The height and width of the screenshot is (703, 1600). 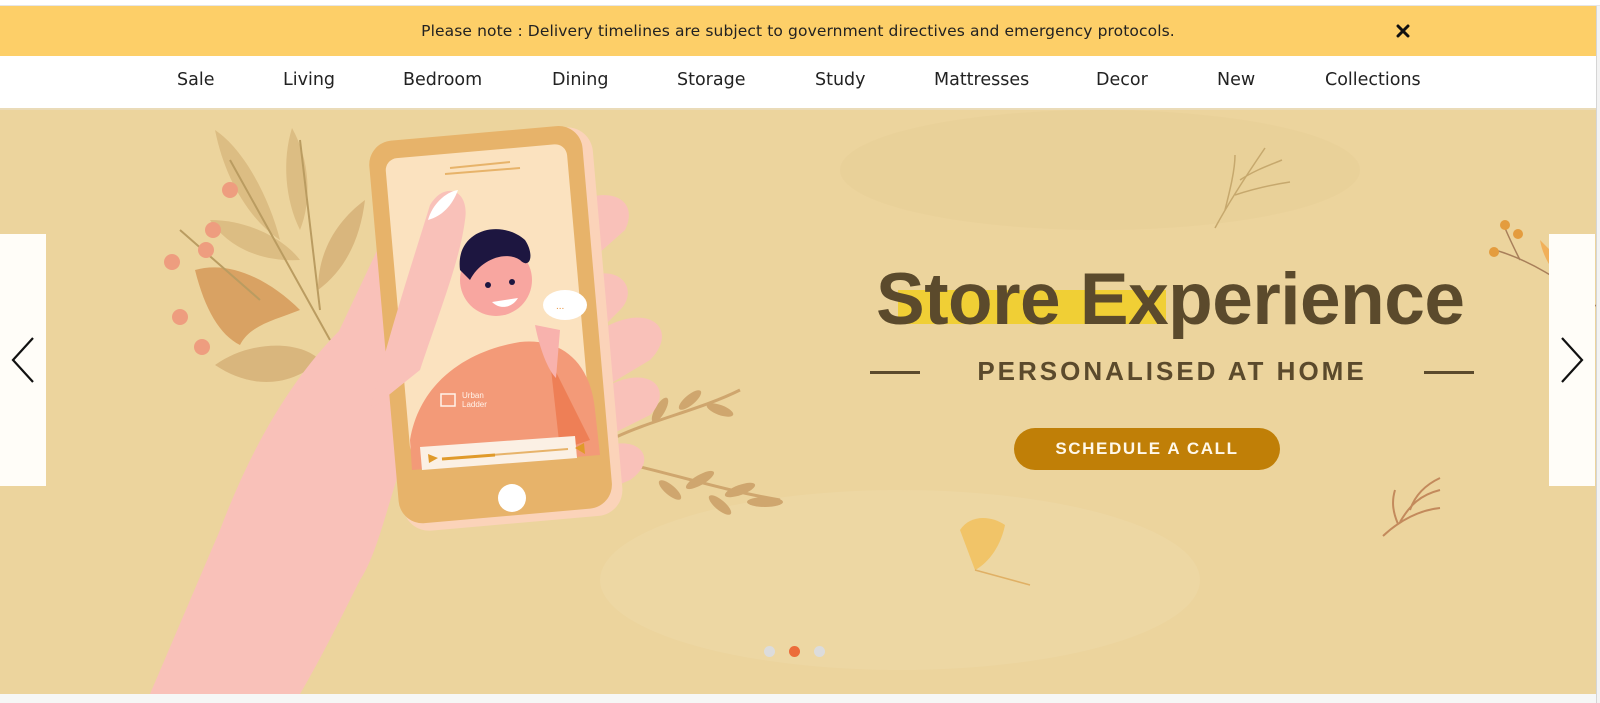 What do you see at coordinates (474, 404) in the screenshot?
I see `phone-brand-line2: Ladder` at bounding box center [474, 404].